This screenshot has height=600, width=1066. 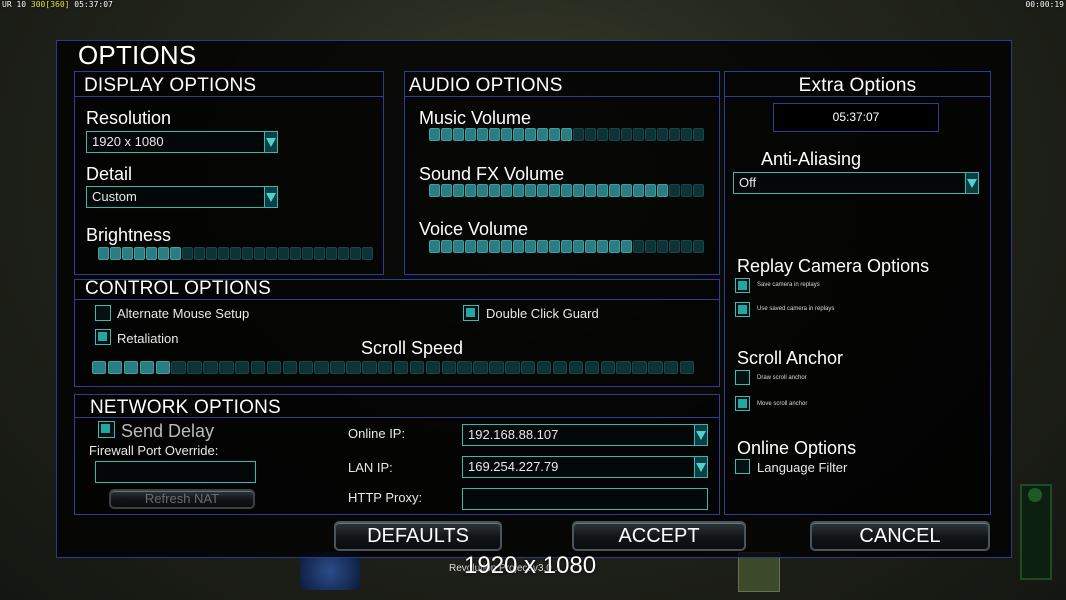 What do you see at coordinates (182, 499) in the screenshot?
I see `refresh-nat-button: Refresh NAT` at bounding box center [182, 499].